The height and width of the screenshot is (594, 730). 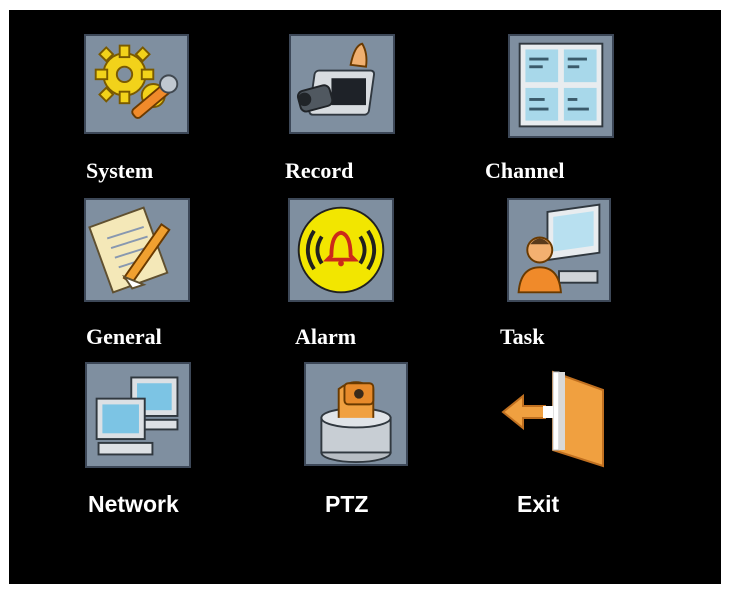 I want to click on network-computers-icon, so click(x=138, y=415).